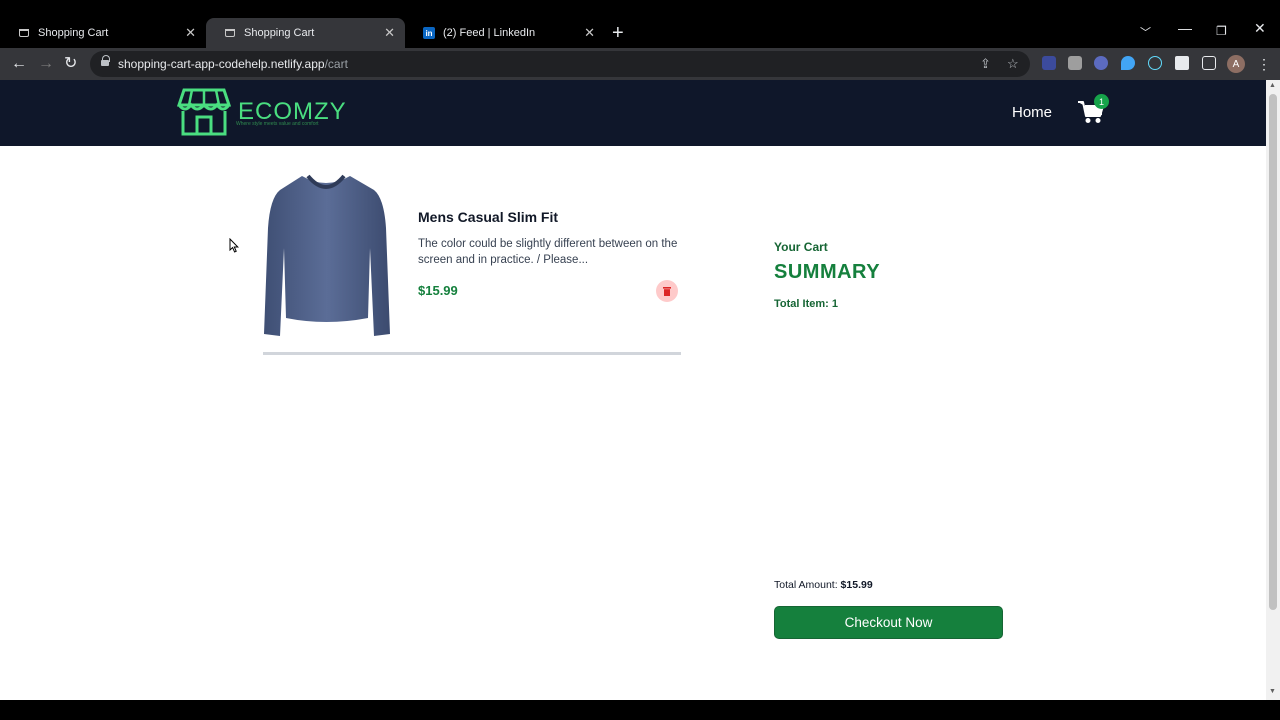 The width and height of the screenshot is (1280, 720). I want to click on total-amount-label: Total Amount:, so click(806, 585).